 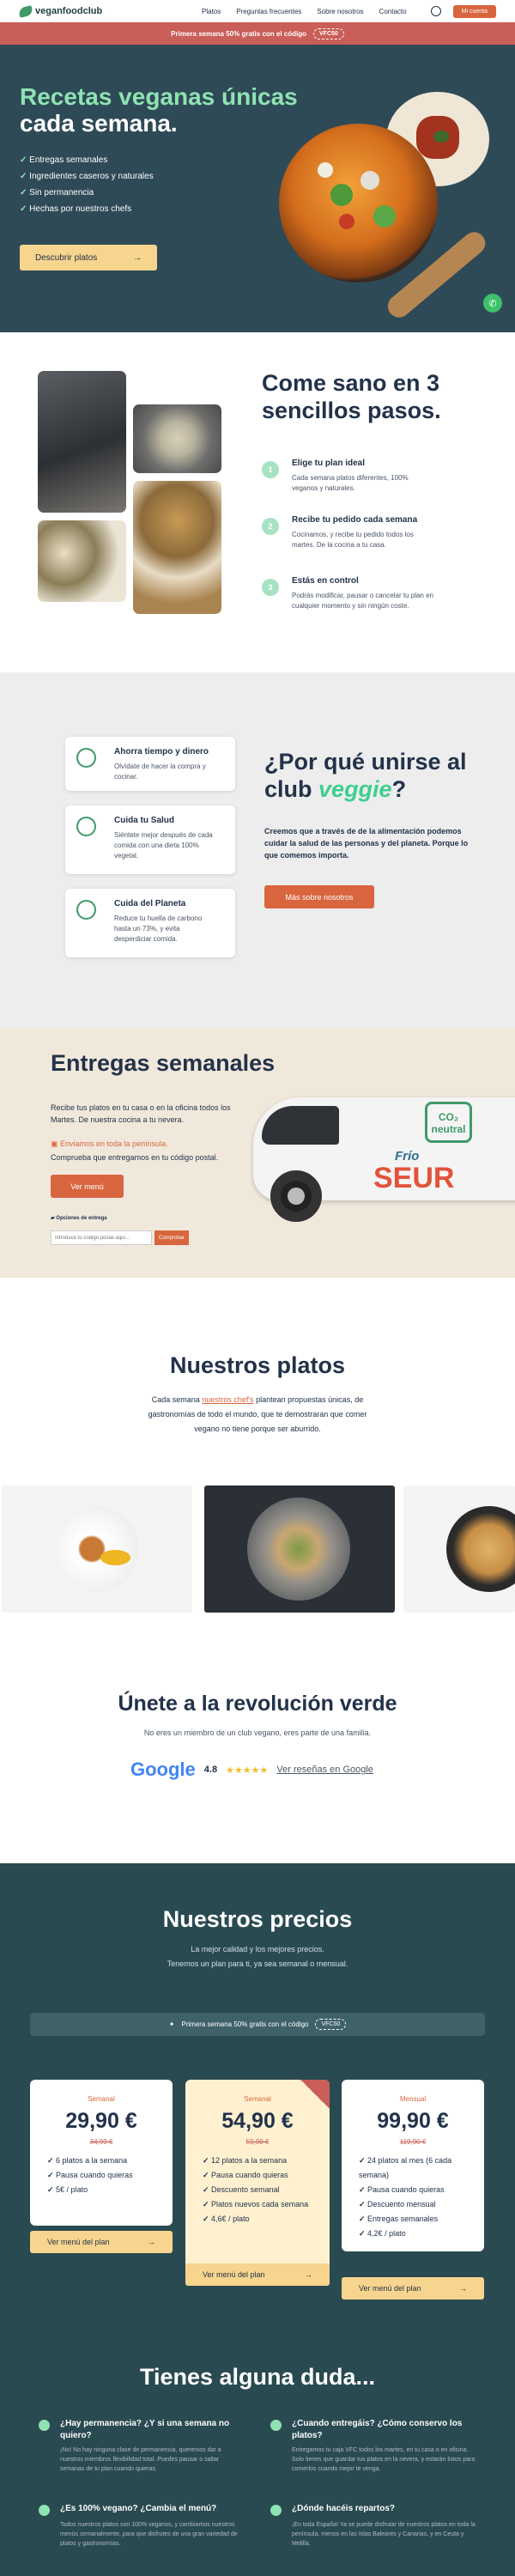 What do you see at coordinates (171, 1237) in the screenshot?
I see `check-zip-button: Comprobar` at bounding box center [171, 1237].